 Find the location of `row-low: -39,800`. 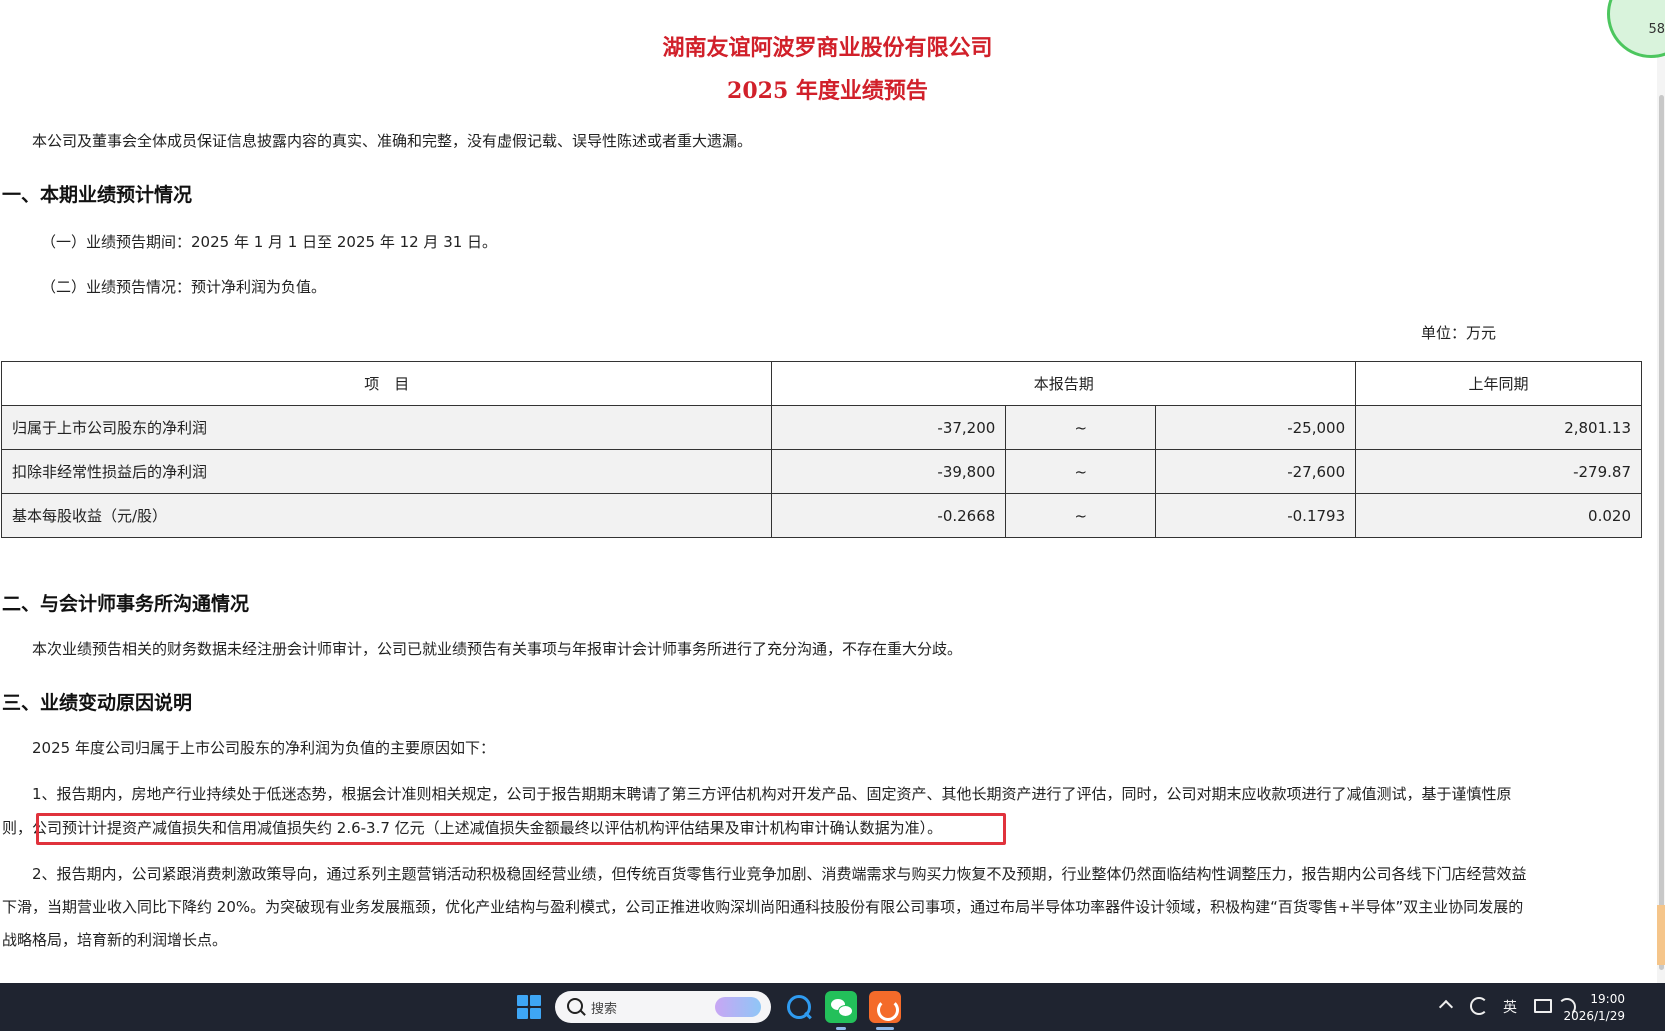

row-low: -39,800 is located at coordinates (889, 471).